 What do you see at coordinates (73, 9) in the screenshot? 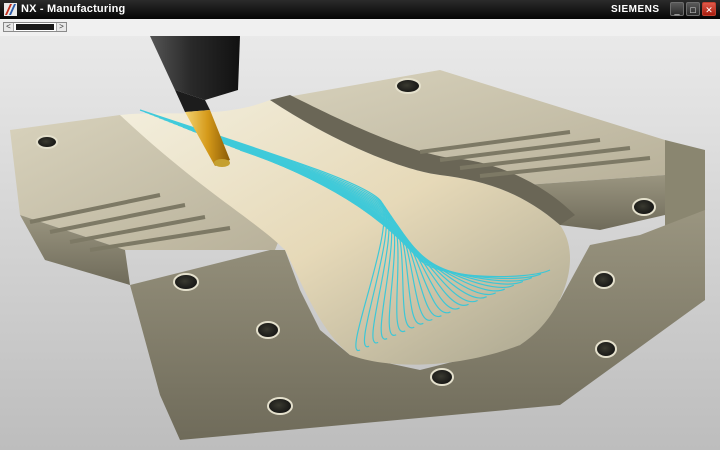
I see `window-title: NX - Manufacturing` at bounding box center [73, 9].